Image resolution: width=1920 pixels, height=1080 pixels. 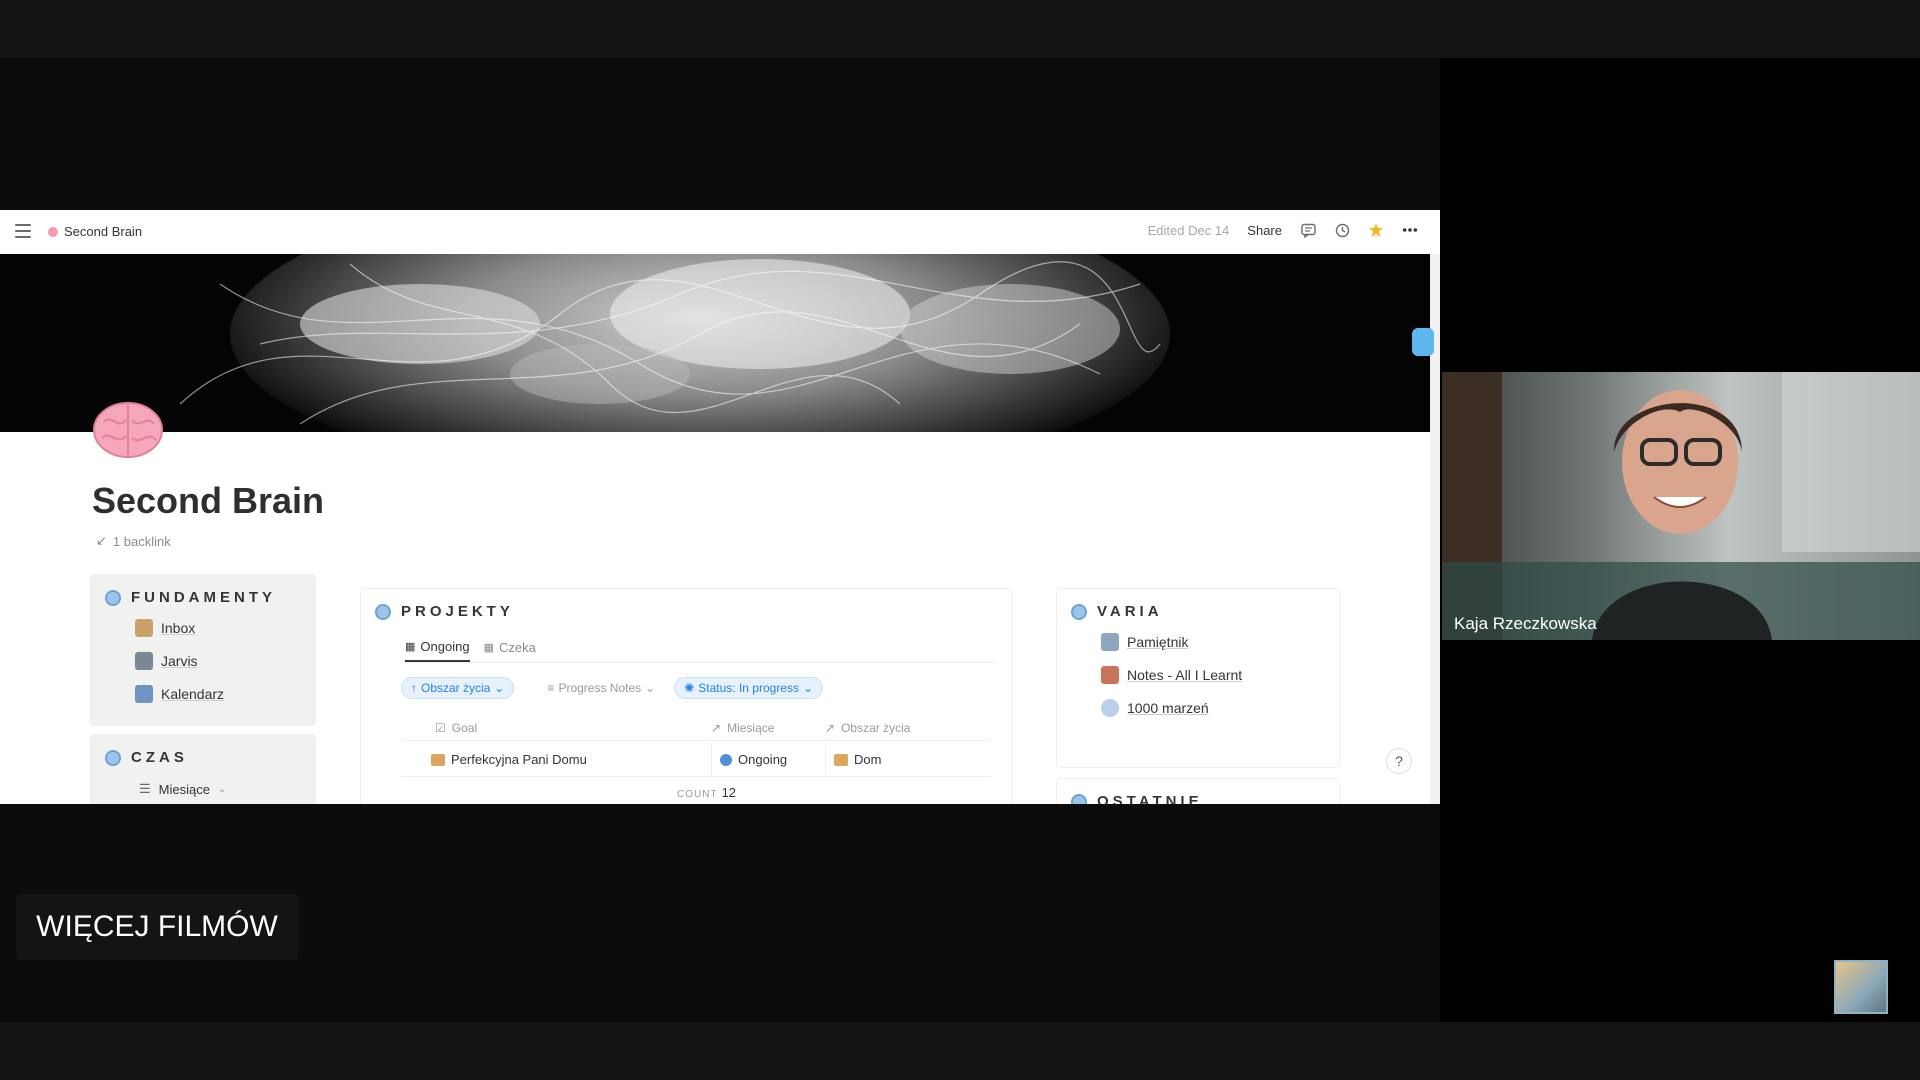 I want to click on item-label: 1000 marzeń, so click(x=1168, y=708).